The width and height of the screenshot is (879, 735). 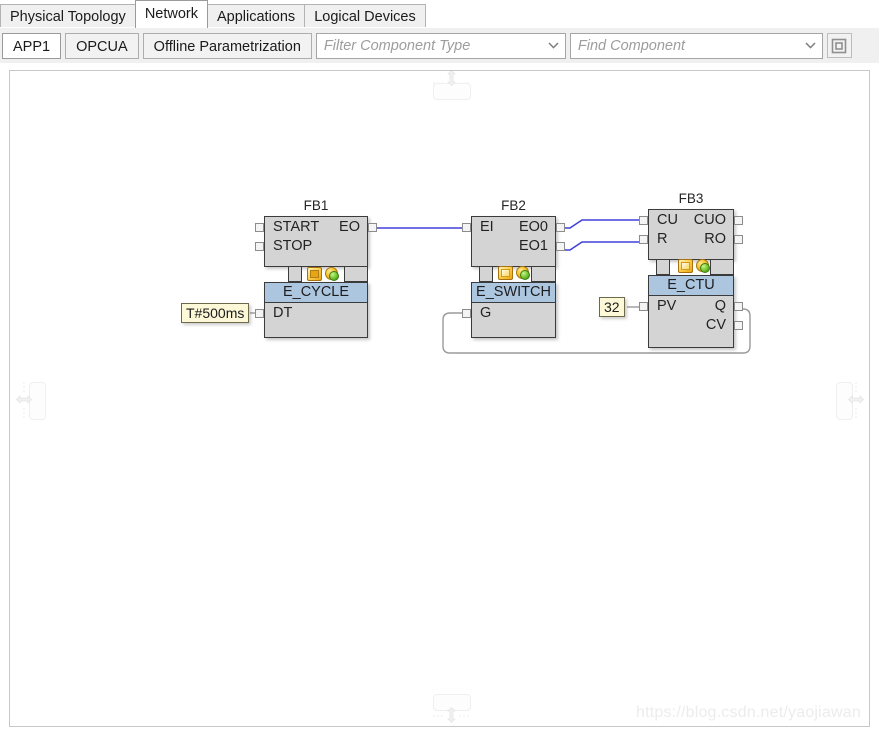 I want to click on fb3-icons, so click(x=694, y=266).